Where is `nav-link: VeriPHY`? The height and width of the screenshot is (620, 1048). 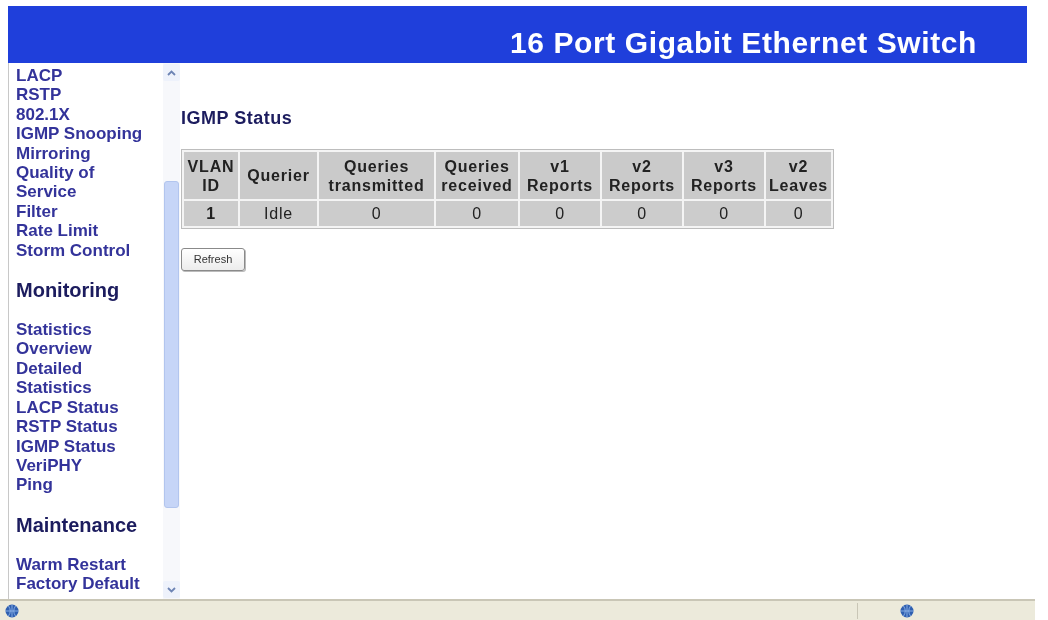
nav-link: VeriPHY is located at coordinates (49, 465).